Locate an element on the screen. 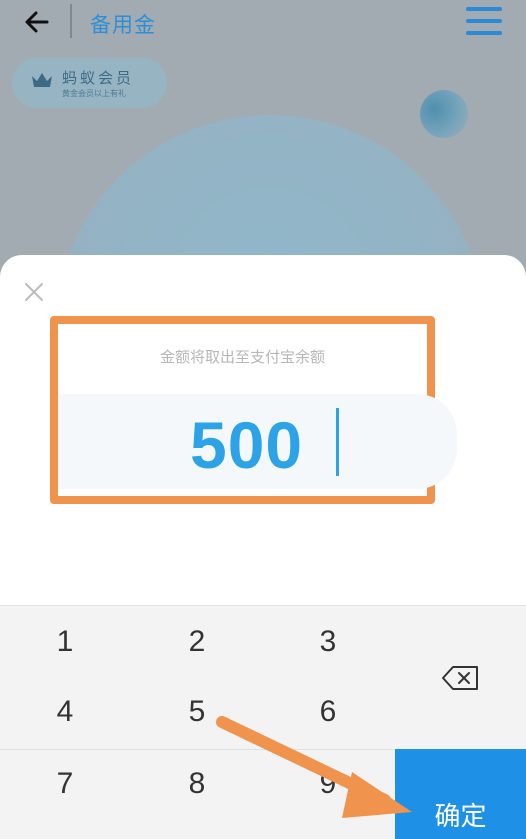 Image resolution: width=526 pixels, height=839 pixels. backspace-icon is located at coordinates (459, 677).